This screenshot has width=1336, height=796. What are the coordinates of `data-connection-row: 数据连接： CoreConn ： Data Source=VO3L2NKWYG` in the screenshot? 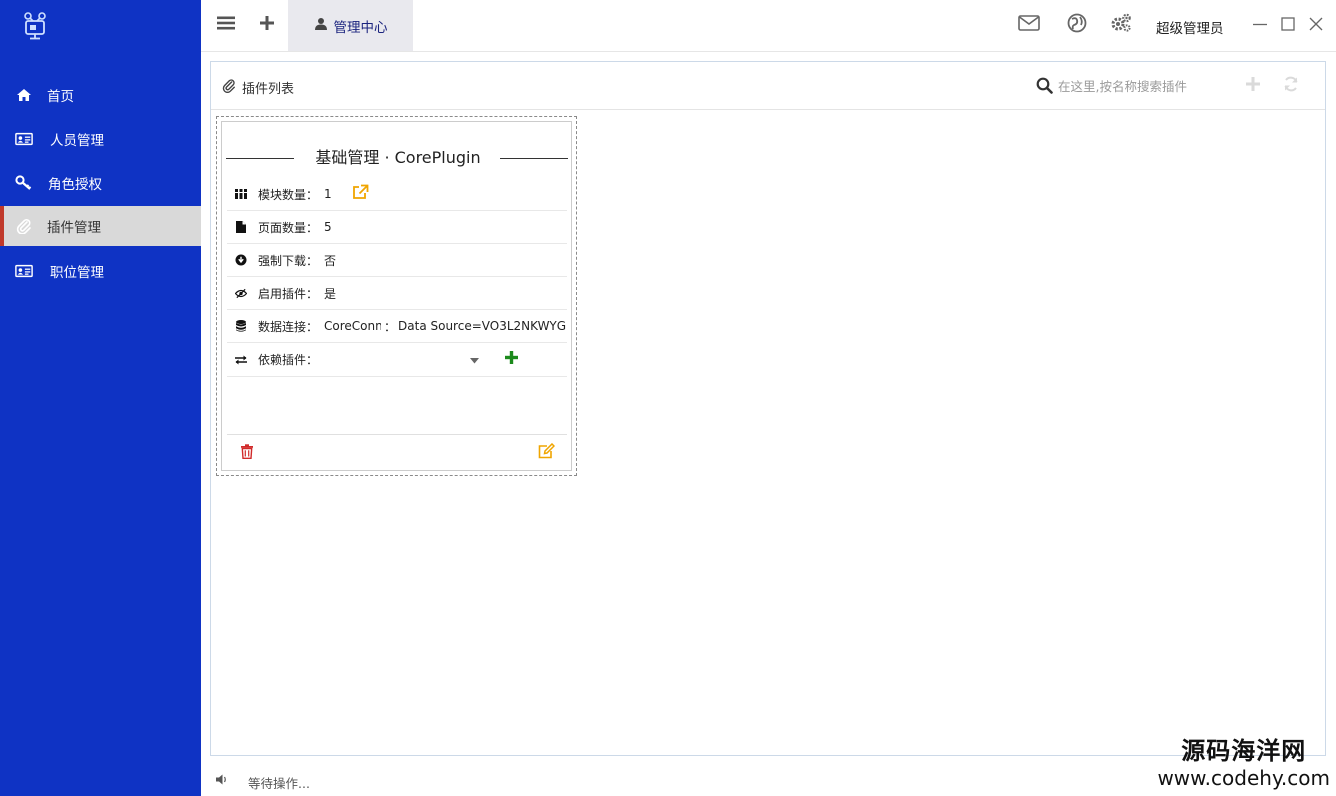 It's located at (397, 326).